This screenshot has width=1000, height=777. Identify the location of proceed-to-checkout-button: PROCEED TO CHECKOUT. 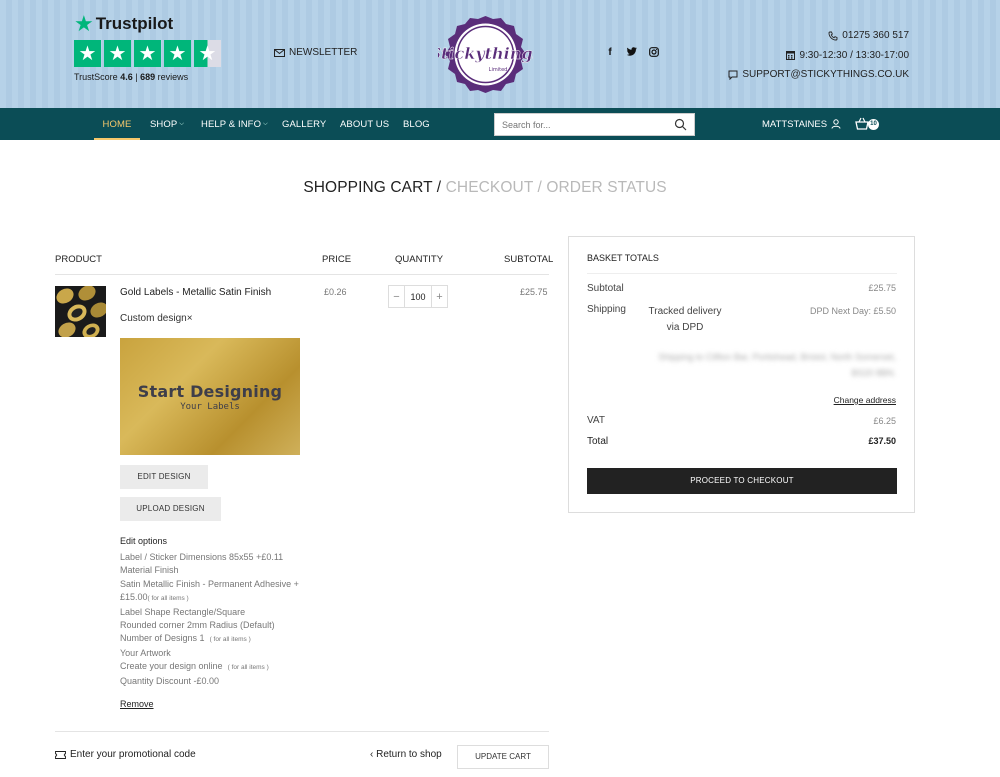
(742, 481).